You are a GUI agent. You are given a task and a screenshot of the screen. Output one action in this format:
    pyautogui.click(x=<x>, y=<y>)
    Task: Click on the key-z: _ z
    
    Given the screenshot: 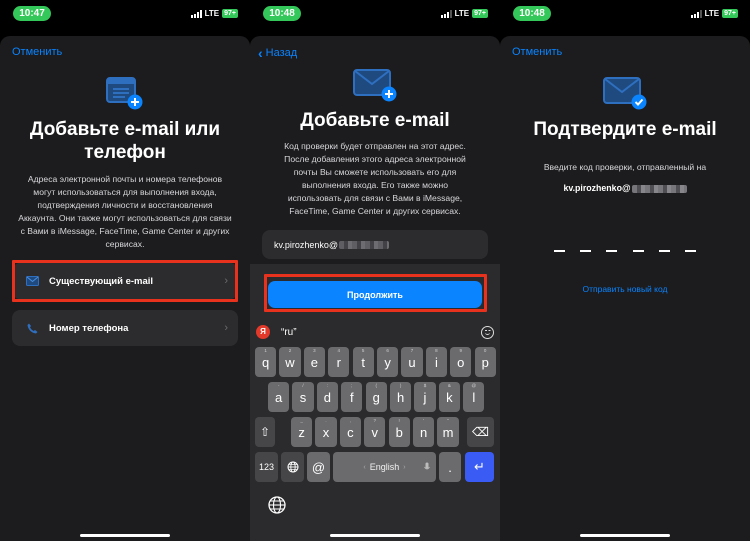 What is the action you would take?
    pyautogui.click(x=302, y=432)
    